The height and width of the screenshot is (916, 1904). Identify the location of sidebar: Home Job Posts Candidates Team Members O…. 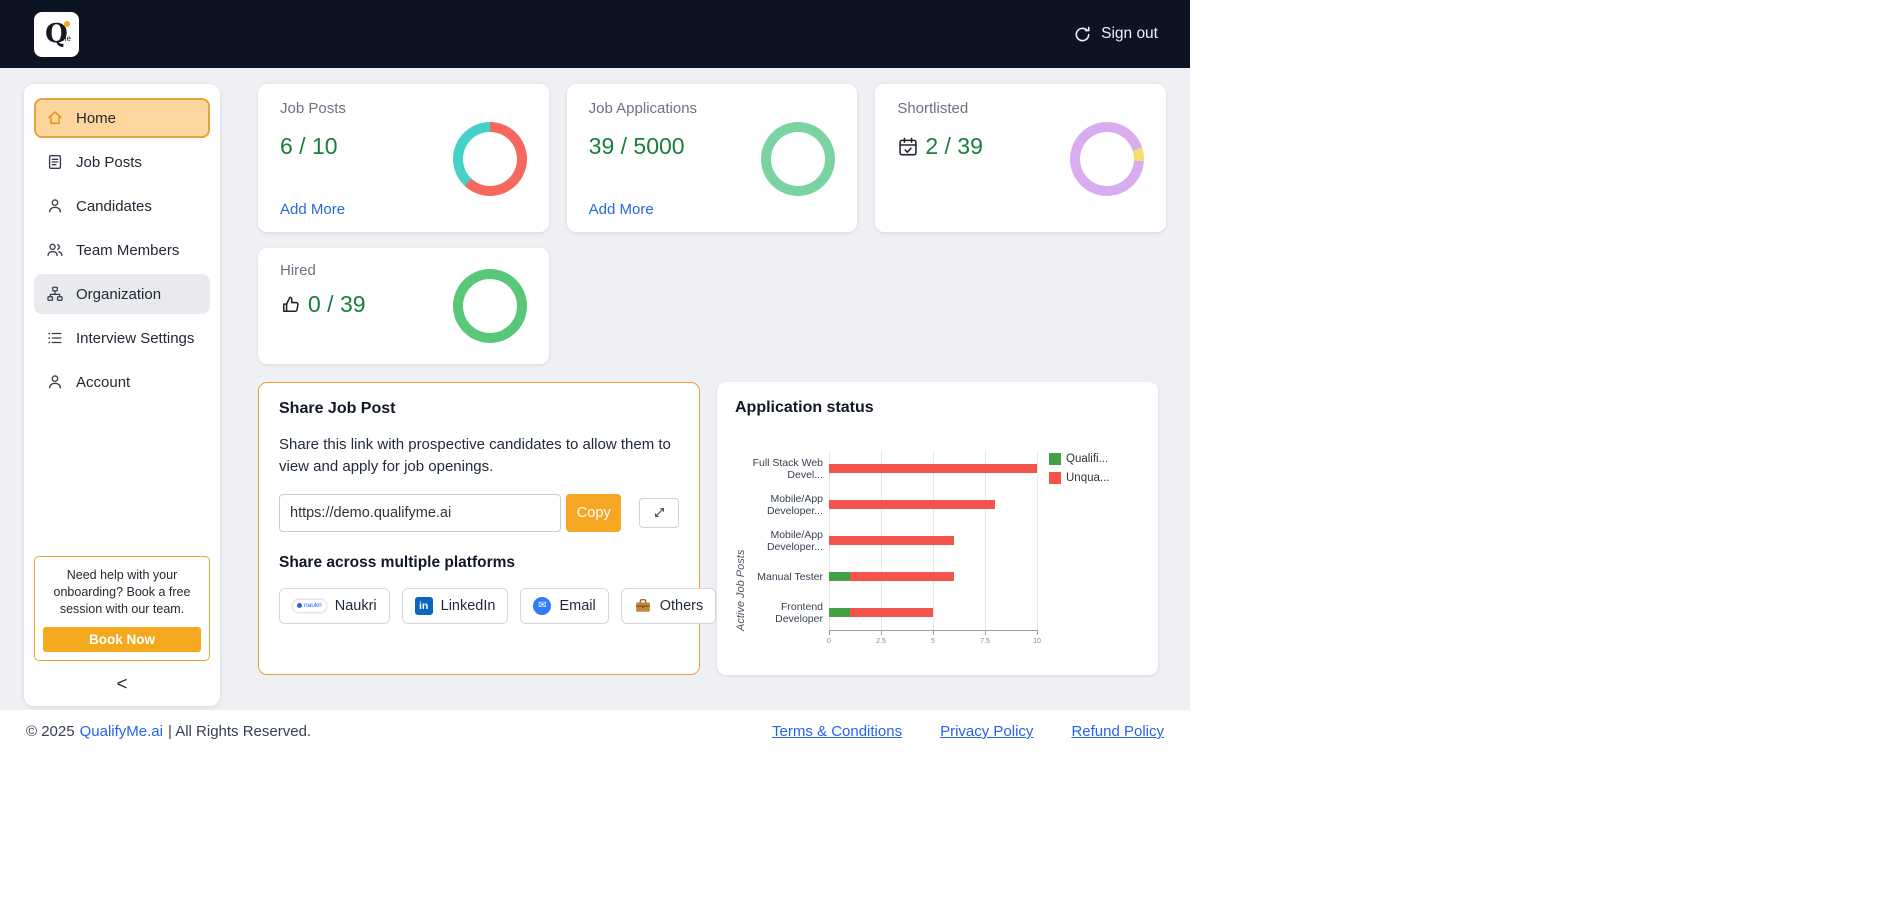
(122, 395).